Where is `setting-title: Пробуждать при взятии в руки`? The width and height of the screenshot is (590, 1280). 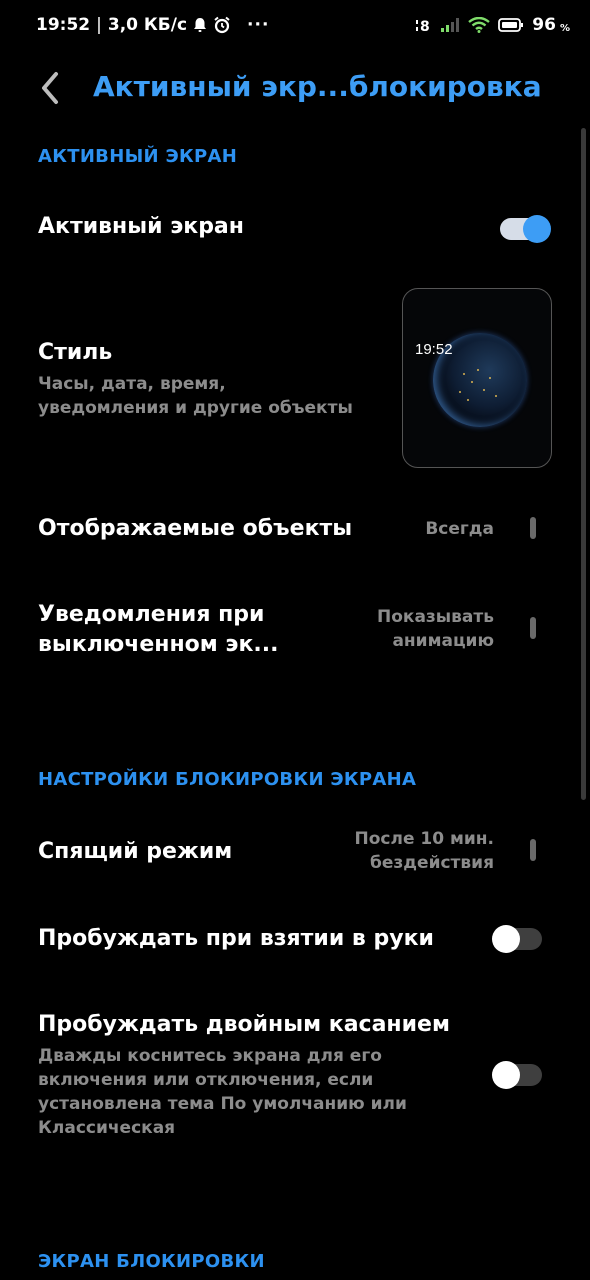 setting-title: Пробуждать при взятии в руки is located at coordinates (236, 938).